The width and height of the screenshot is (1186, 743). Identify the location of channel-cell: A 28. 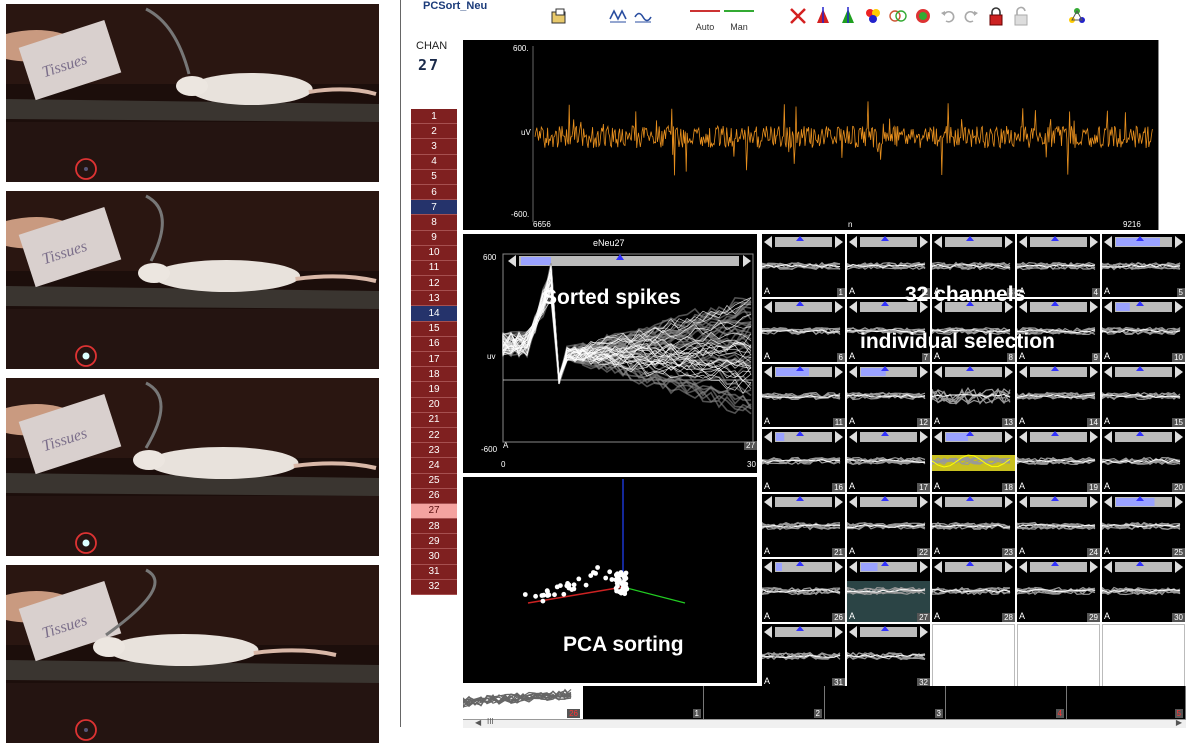
(973, 590).